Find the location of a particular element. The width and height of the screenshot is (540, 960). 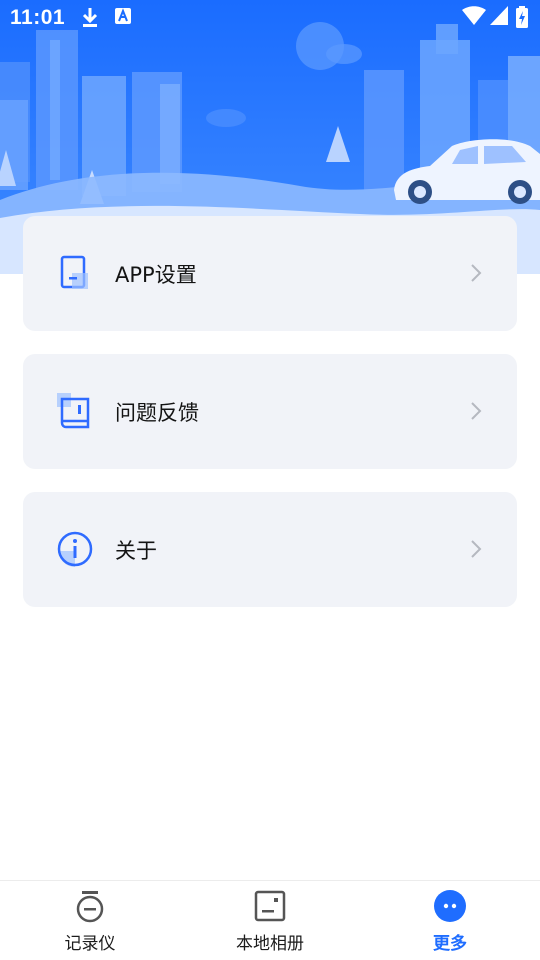

status-time: 11:01 is located at coordinates (38, 17).